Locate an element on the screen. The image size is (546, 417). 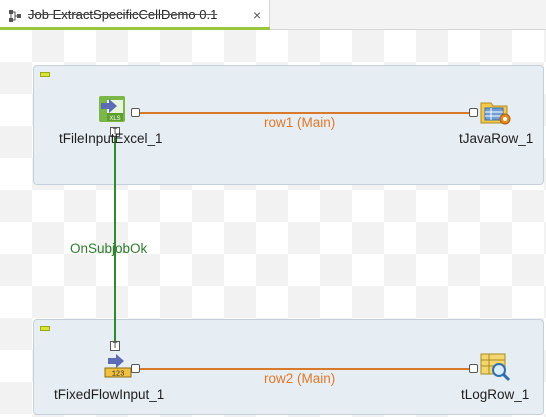
row2-link is located at coordinates (305, 369).